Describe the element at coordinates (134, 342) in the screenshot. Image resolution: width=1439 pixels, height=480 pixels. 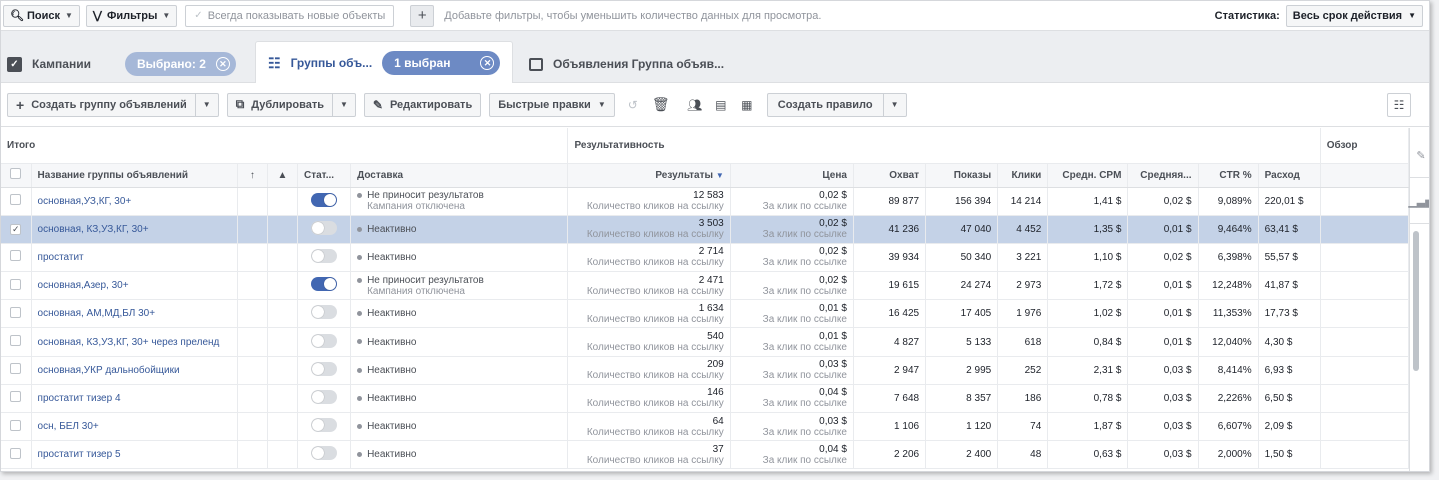
I see `adset-name-link: основная, КЗ,УЗ,КГ, 30+ через преленд` at that location.